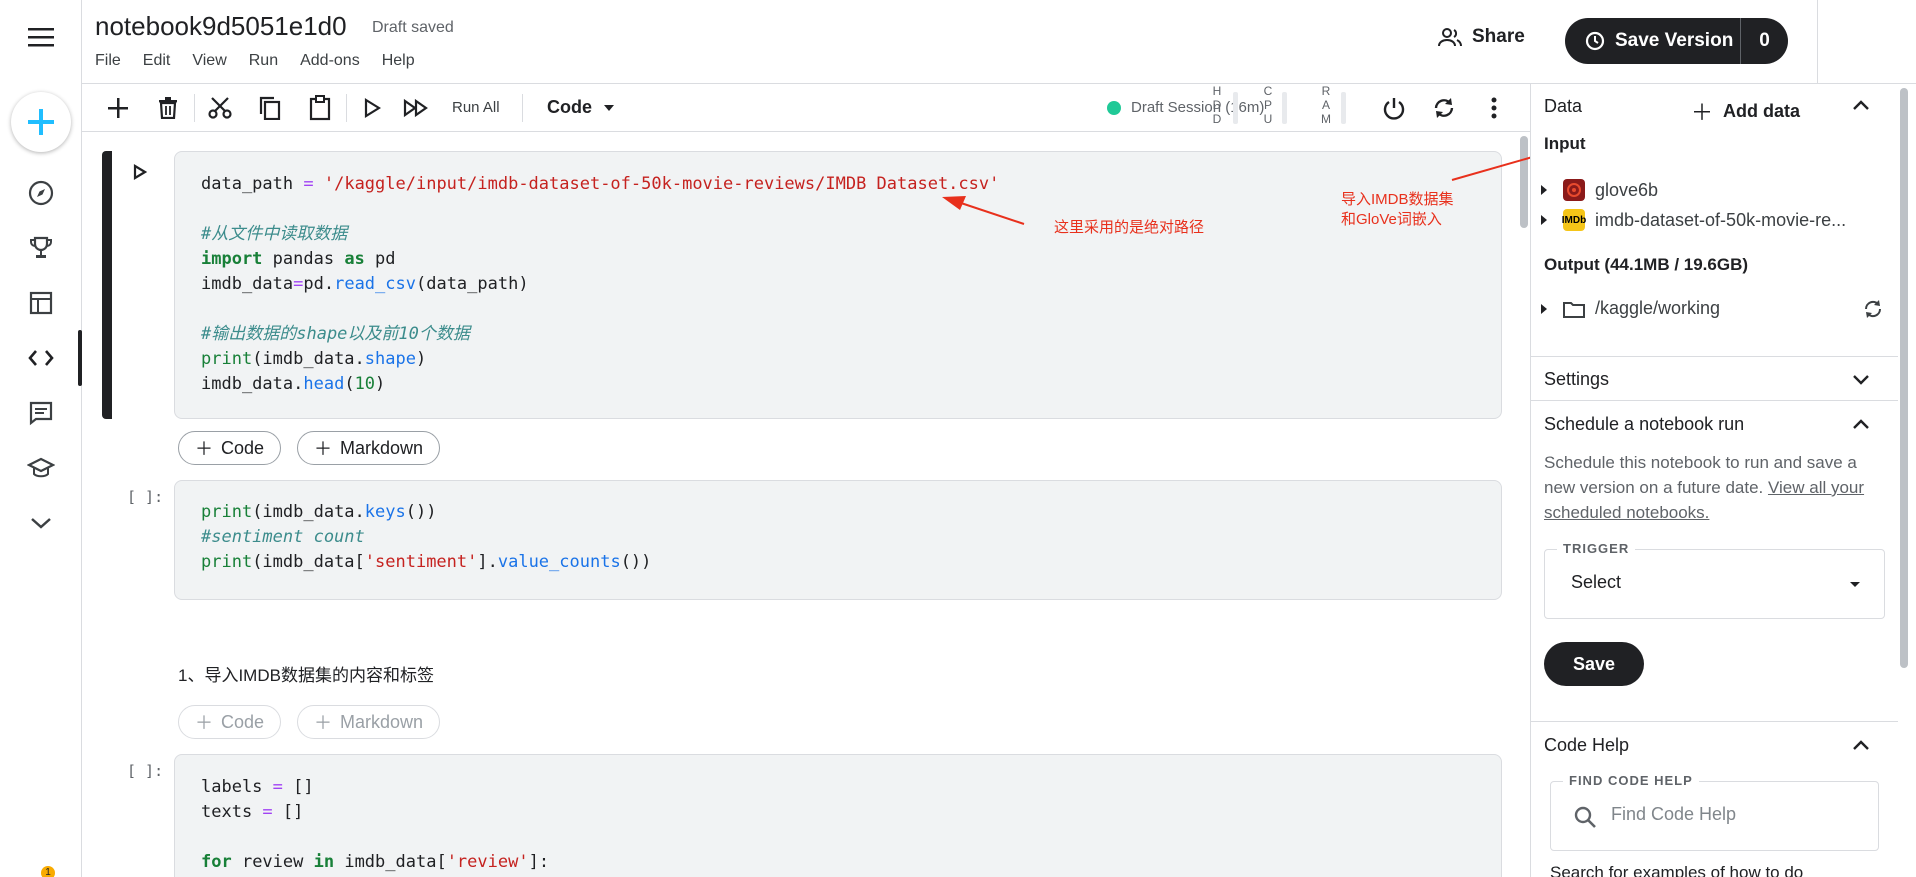  What do you see at coordinates (1198, 107) in the screenshot?
I see `session-label: Draft Session (16m)` at bounding box center [1198, 107].